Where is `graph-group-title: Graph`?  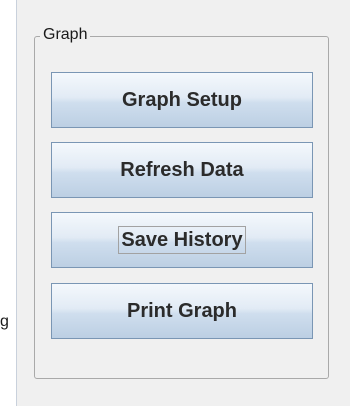 graph-group-title: Graph is located at coordinates (65, 35).